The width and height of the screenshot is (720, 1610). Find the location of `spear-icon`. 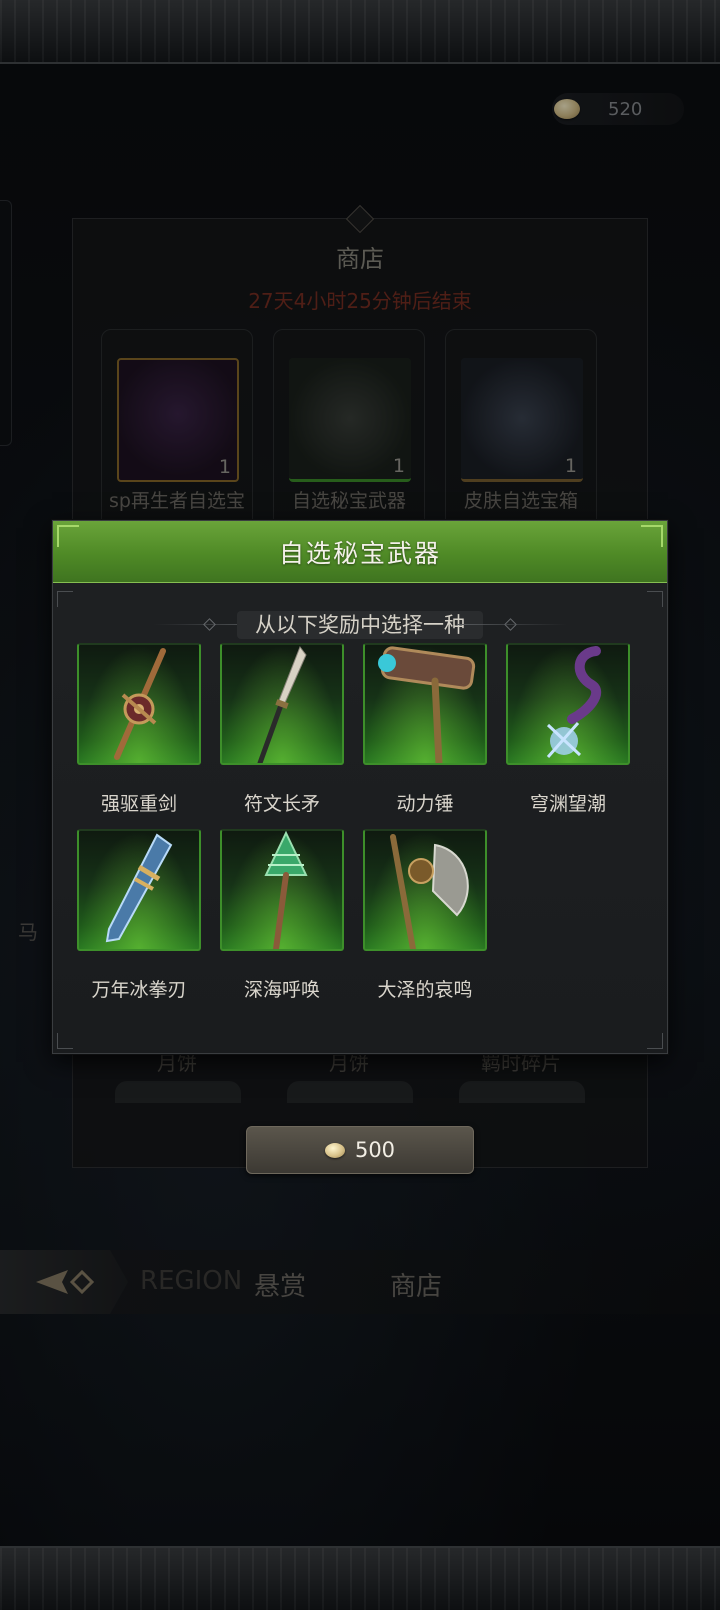

spear-icon is located at coordinates (282, 704).